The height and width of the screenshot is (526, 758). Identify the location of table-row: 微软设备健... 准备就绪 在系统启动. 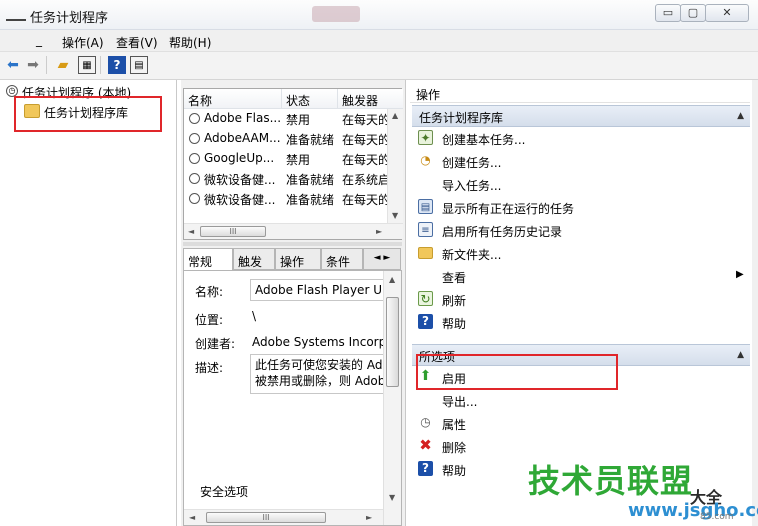
(293, 179).